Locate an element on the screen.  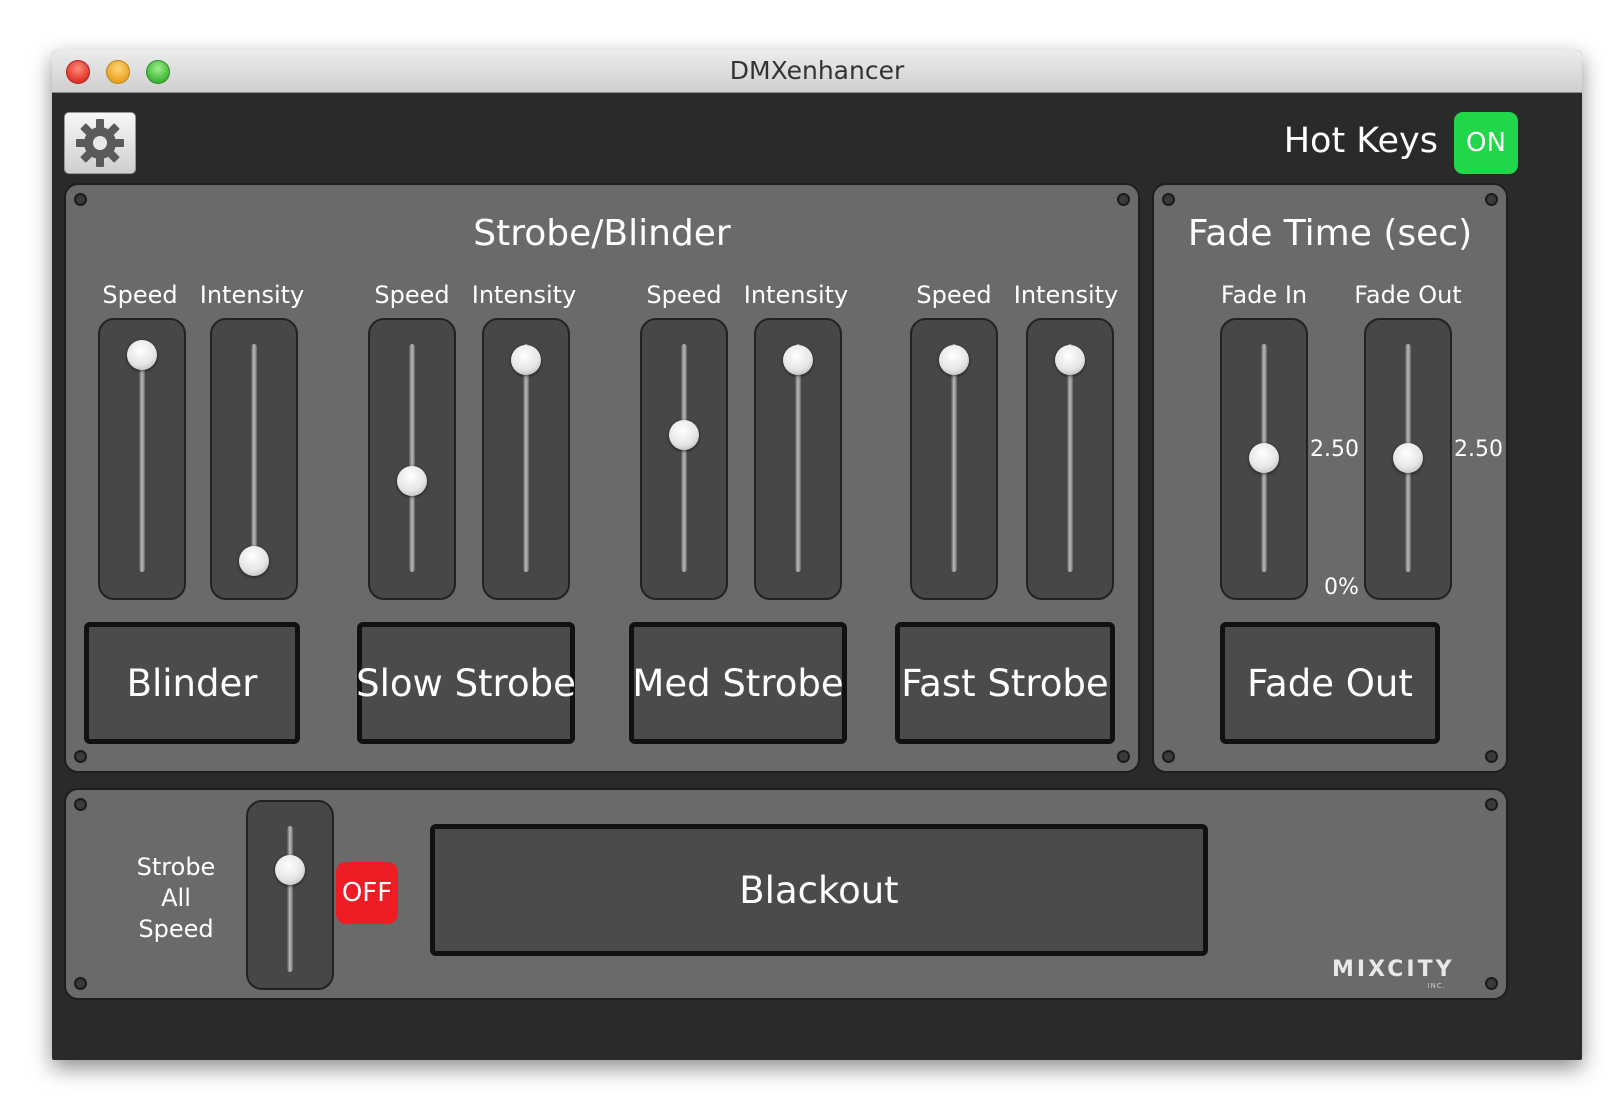
fade-in-slider is located at coordinates (1264, 459).